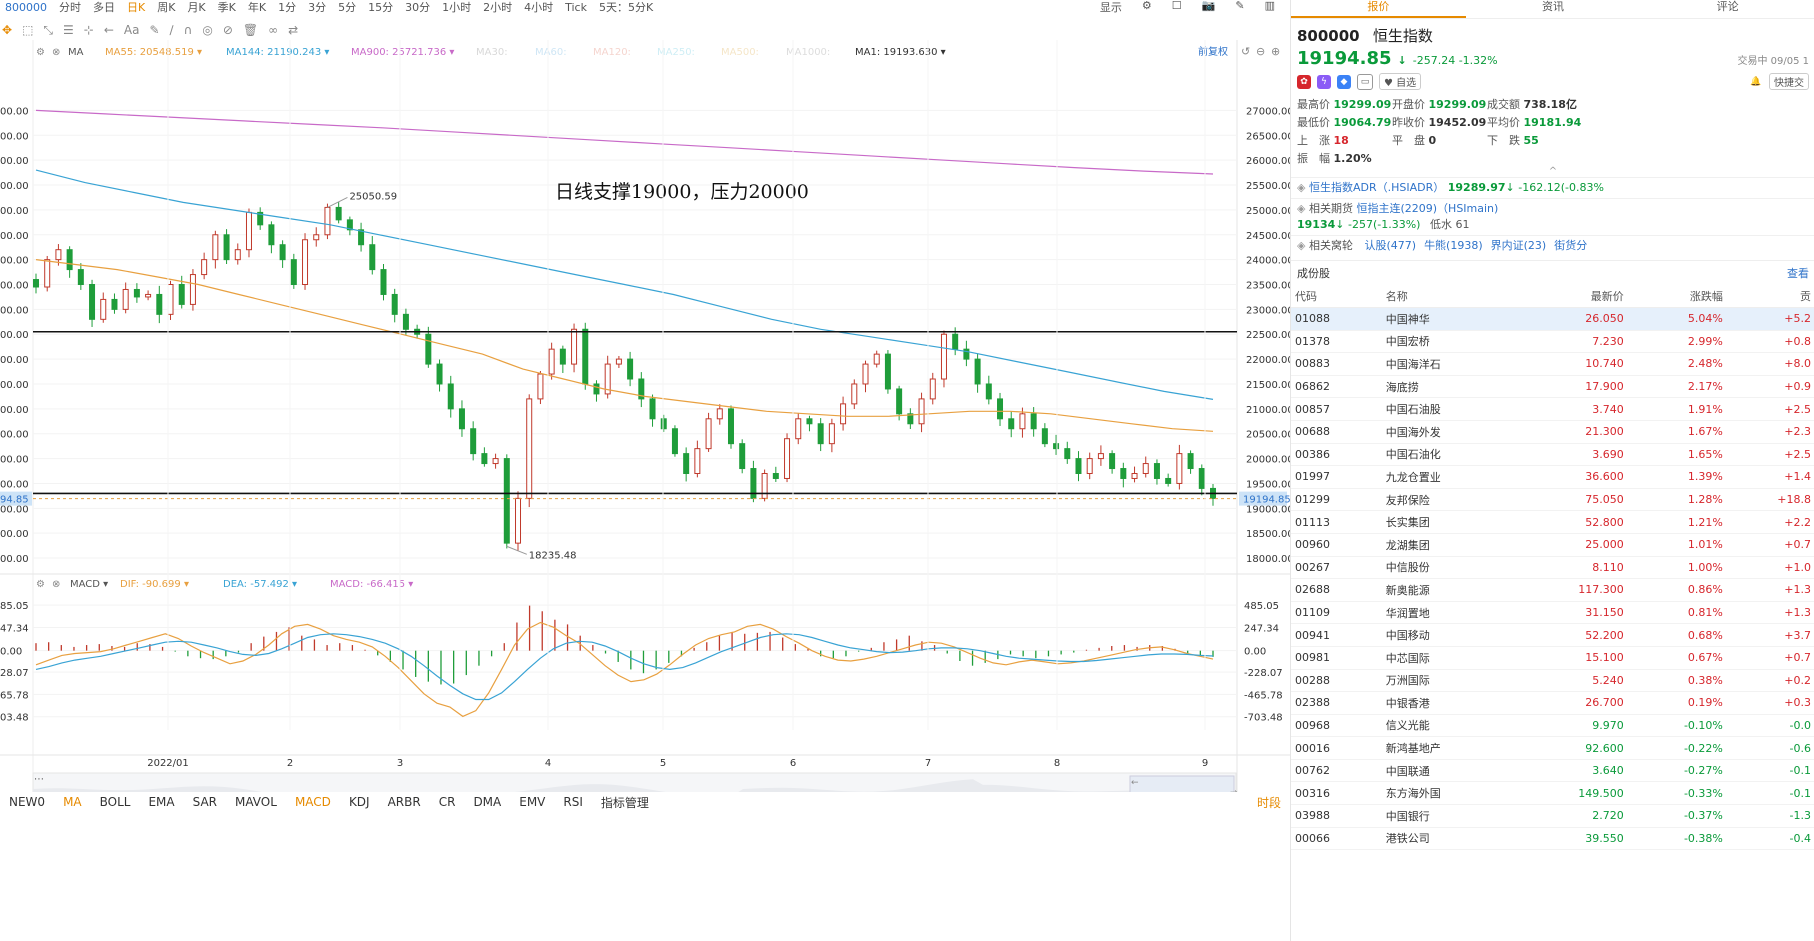 The image size is (1814, 941). I want to click on collapse-icon: ^, so click(1552, 171).